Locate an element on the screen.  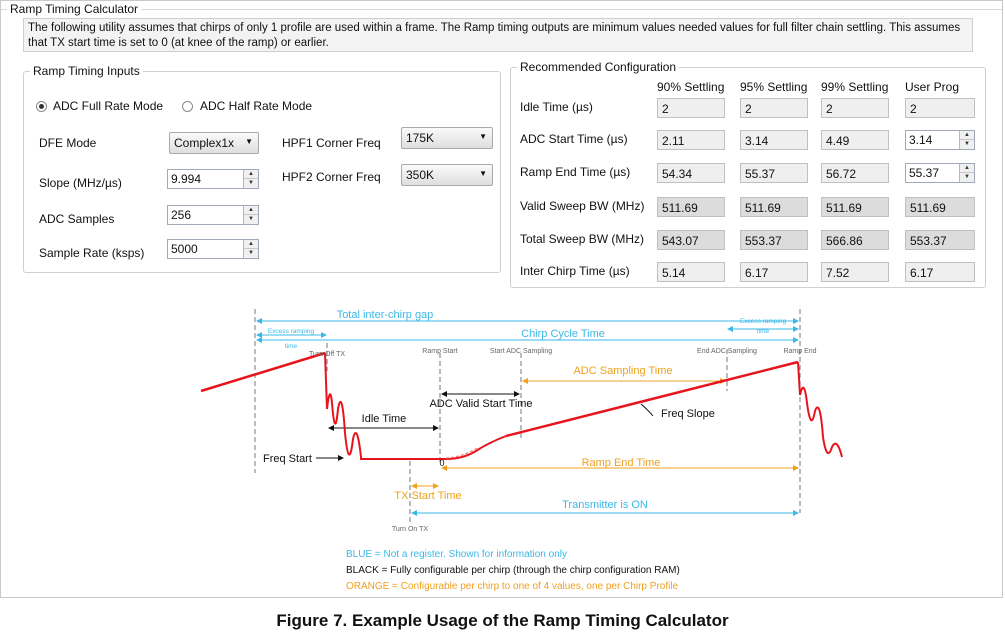
adc-sampling-time-text: ADC Sampling Time is located at coordinates (622, 371).